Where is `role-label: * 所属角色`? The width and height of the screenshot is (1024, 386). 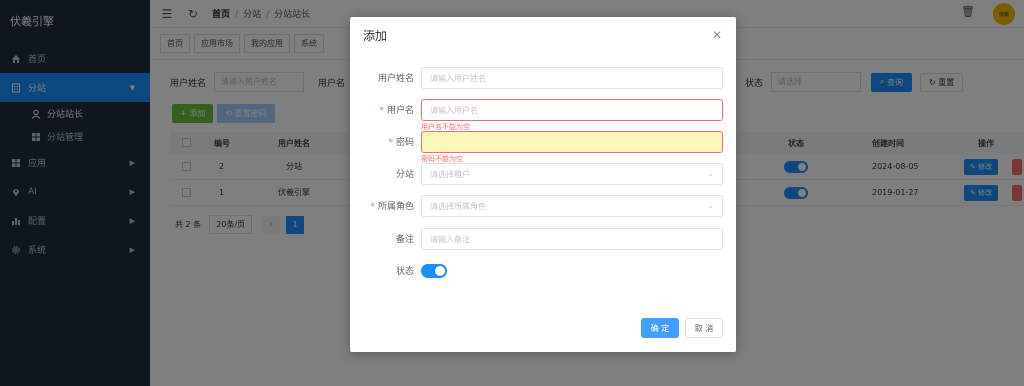 role-label: * 所属角色 is located at coordinates (392, 207).